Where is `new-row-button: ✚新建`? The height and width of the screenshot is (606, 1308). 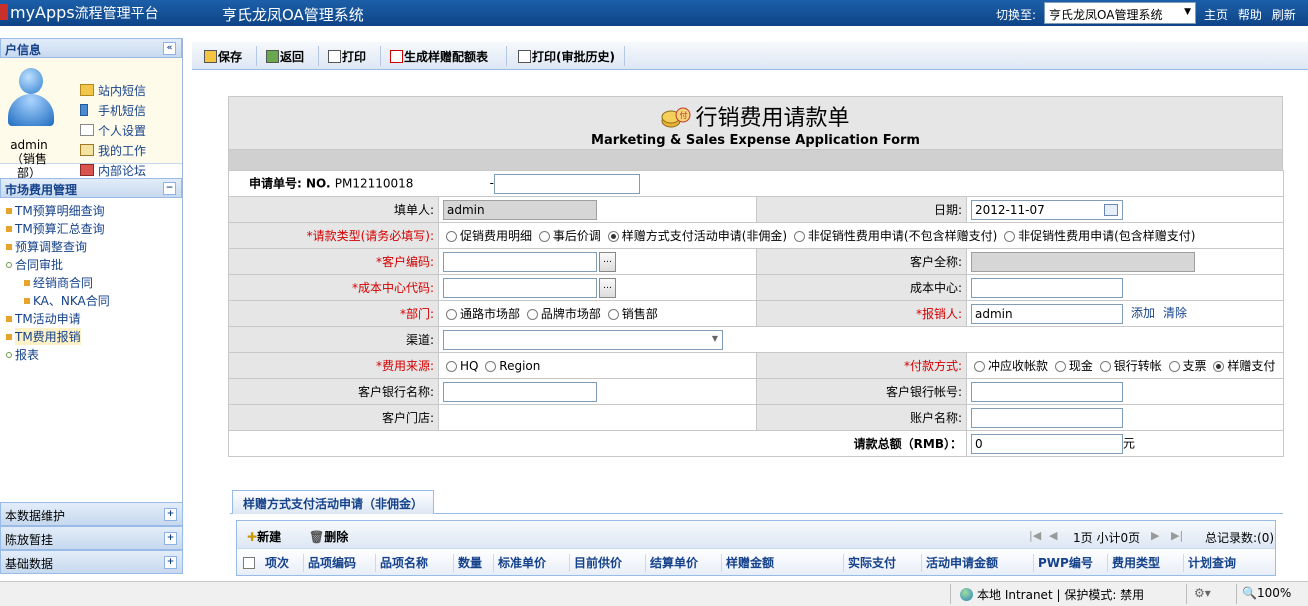
new-row-button: ✚新建 is located at coordinates (264, 536).